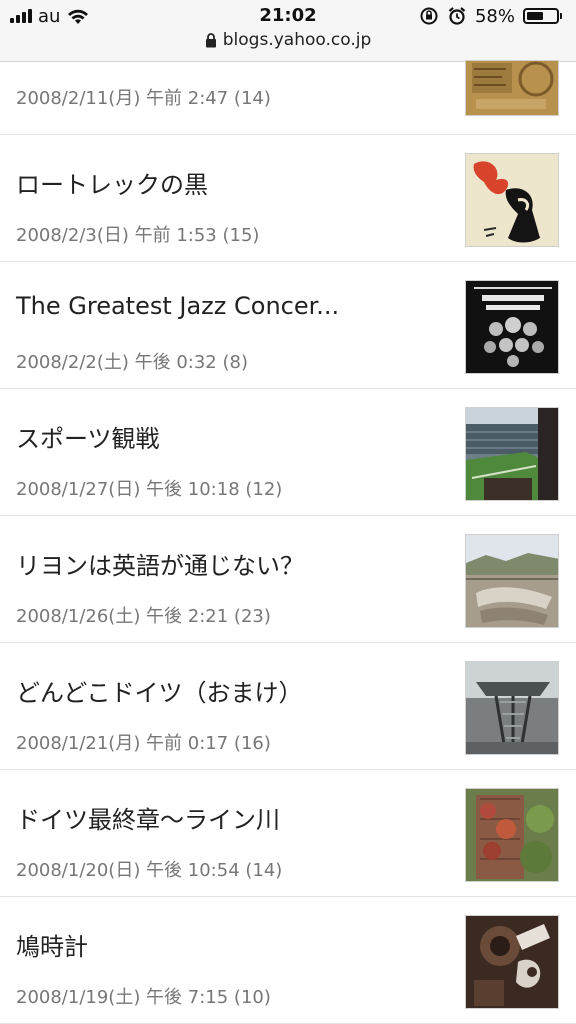 The image size is (576, 1024). I want to click on post-title: どんどこドイツ（おまけ）, so click(159, 693).